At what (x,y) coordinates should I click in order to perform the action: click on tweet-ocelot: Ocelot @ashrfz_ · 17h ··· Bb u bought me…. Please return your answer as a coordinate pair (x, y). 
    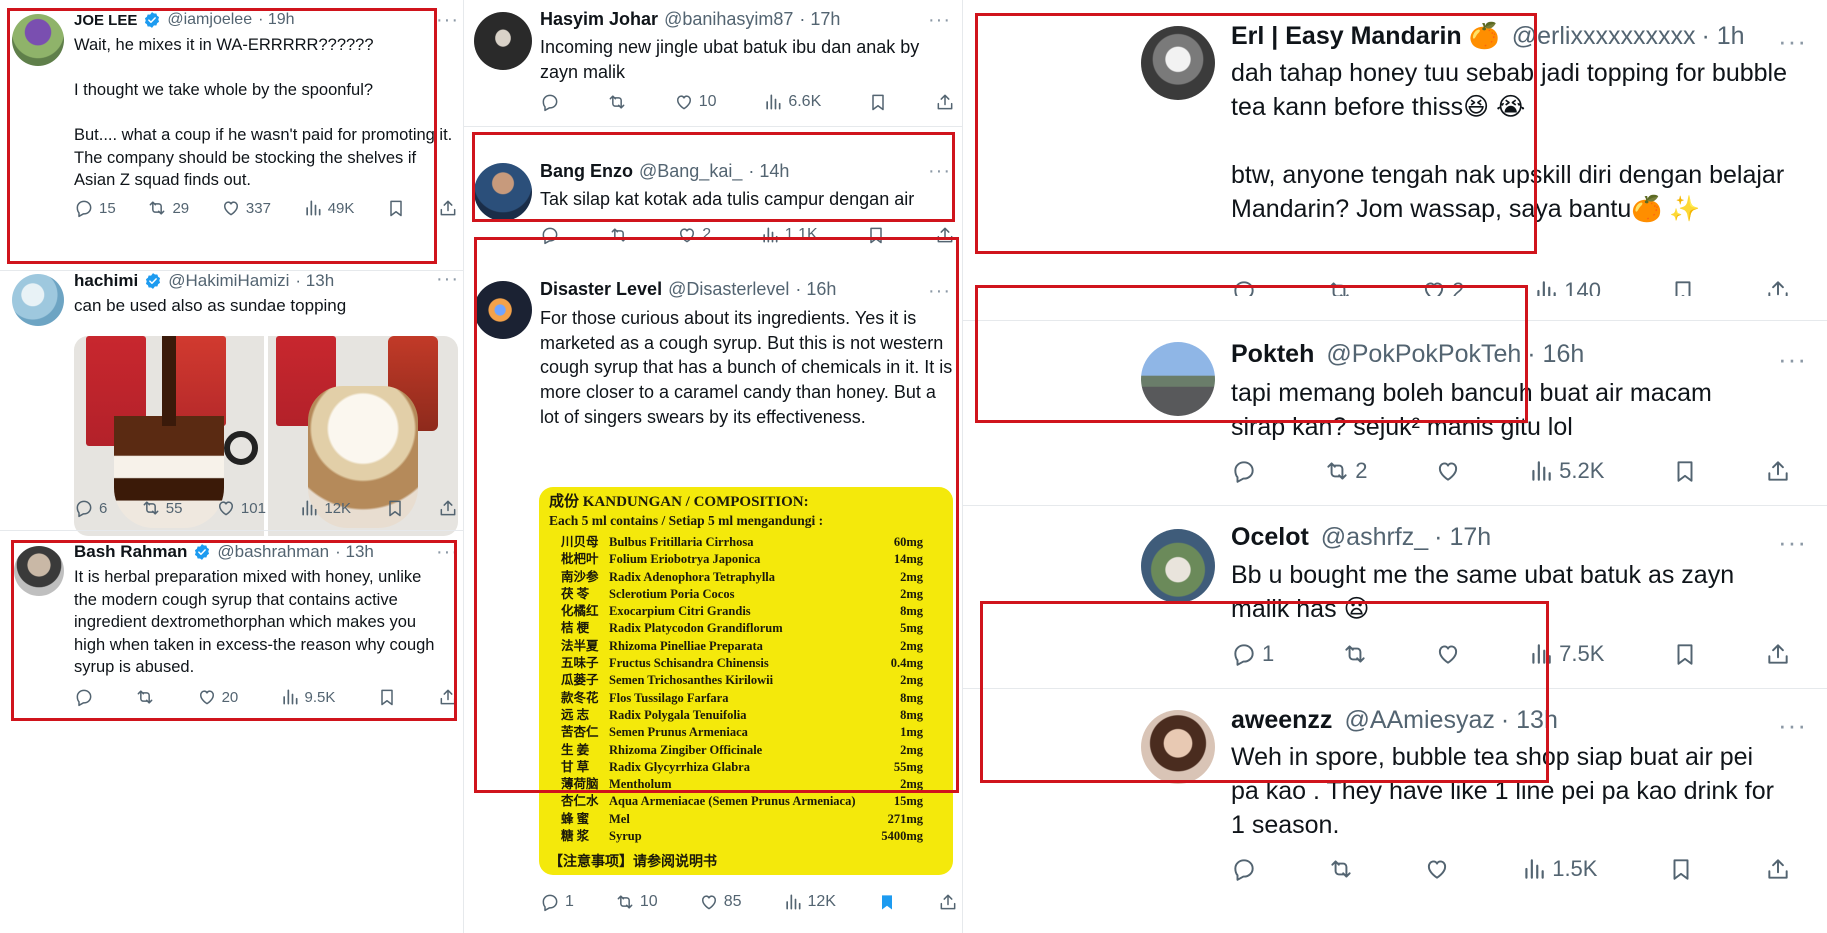
    Looking at the image, I should click on (1395, 600).